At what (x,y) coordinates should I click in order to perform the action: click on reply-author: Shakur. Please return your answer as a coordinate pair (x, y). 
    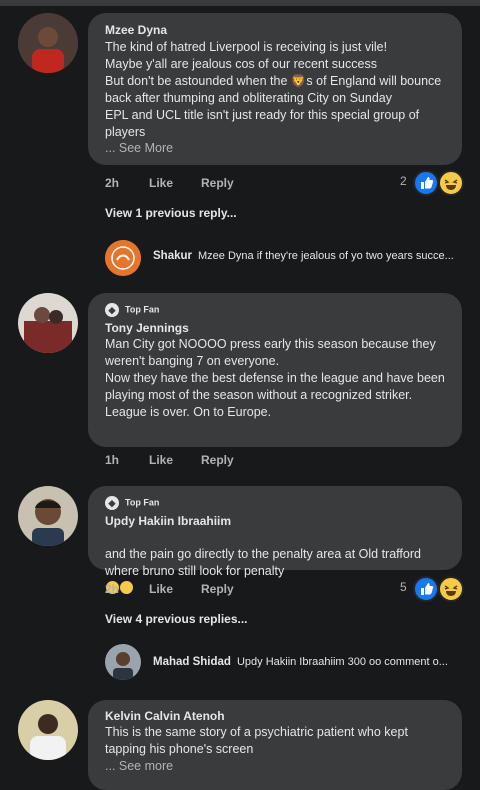
    Looking at the image, I should click on (172, 256).